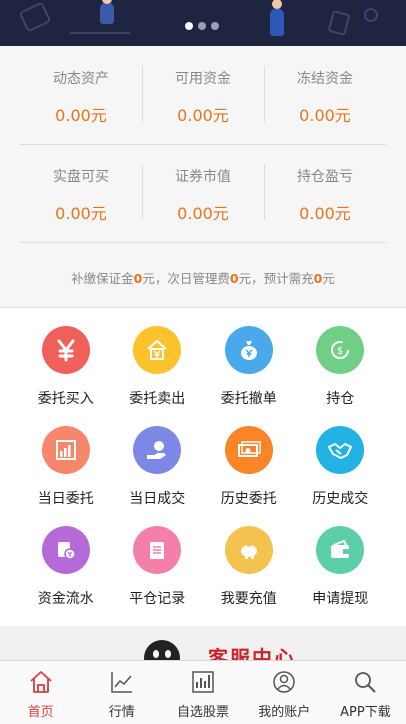 The width and height of the screenshot is (406, 724). Describe the element at coordinates (340, 550) in the screenshot. I see `wallet-icon` at that location.